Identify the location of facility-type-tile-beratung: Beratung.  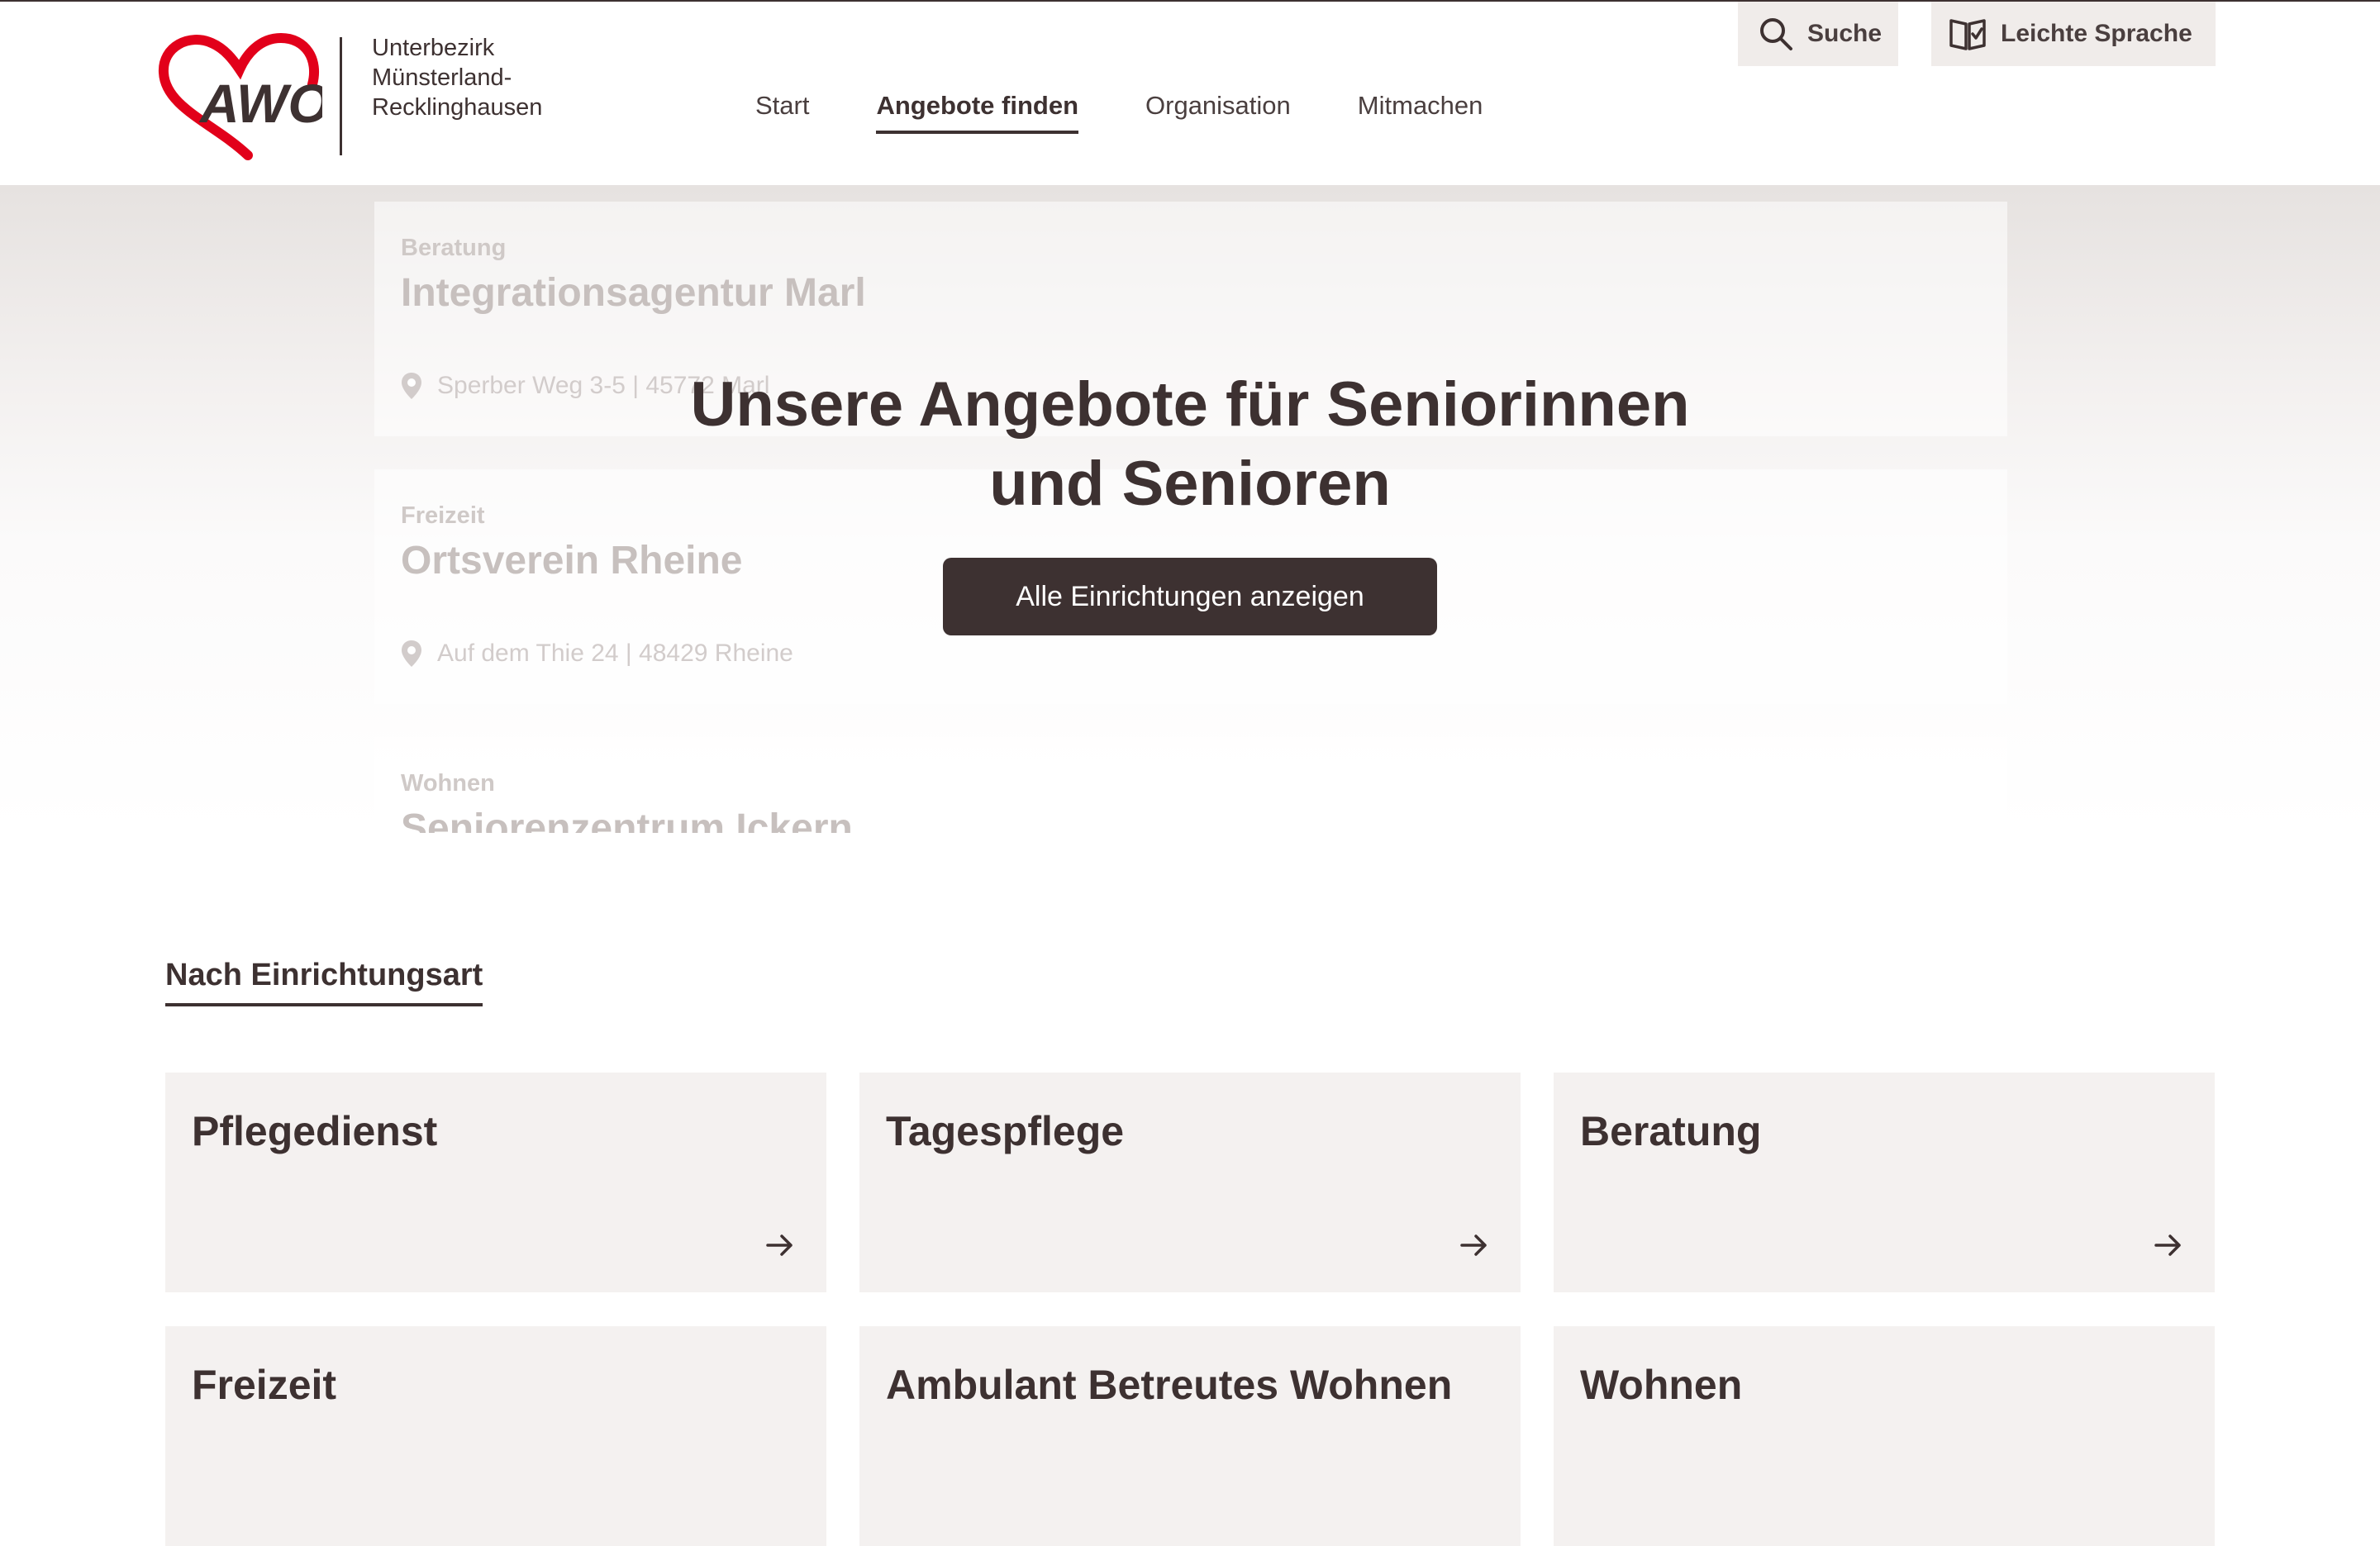
(1884, 1182).